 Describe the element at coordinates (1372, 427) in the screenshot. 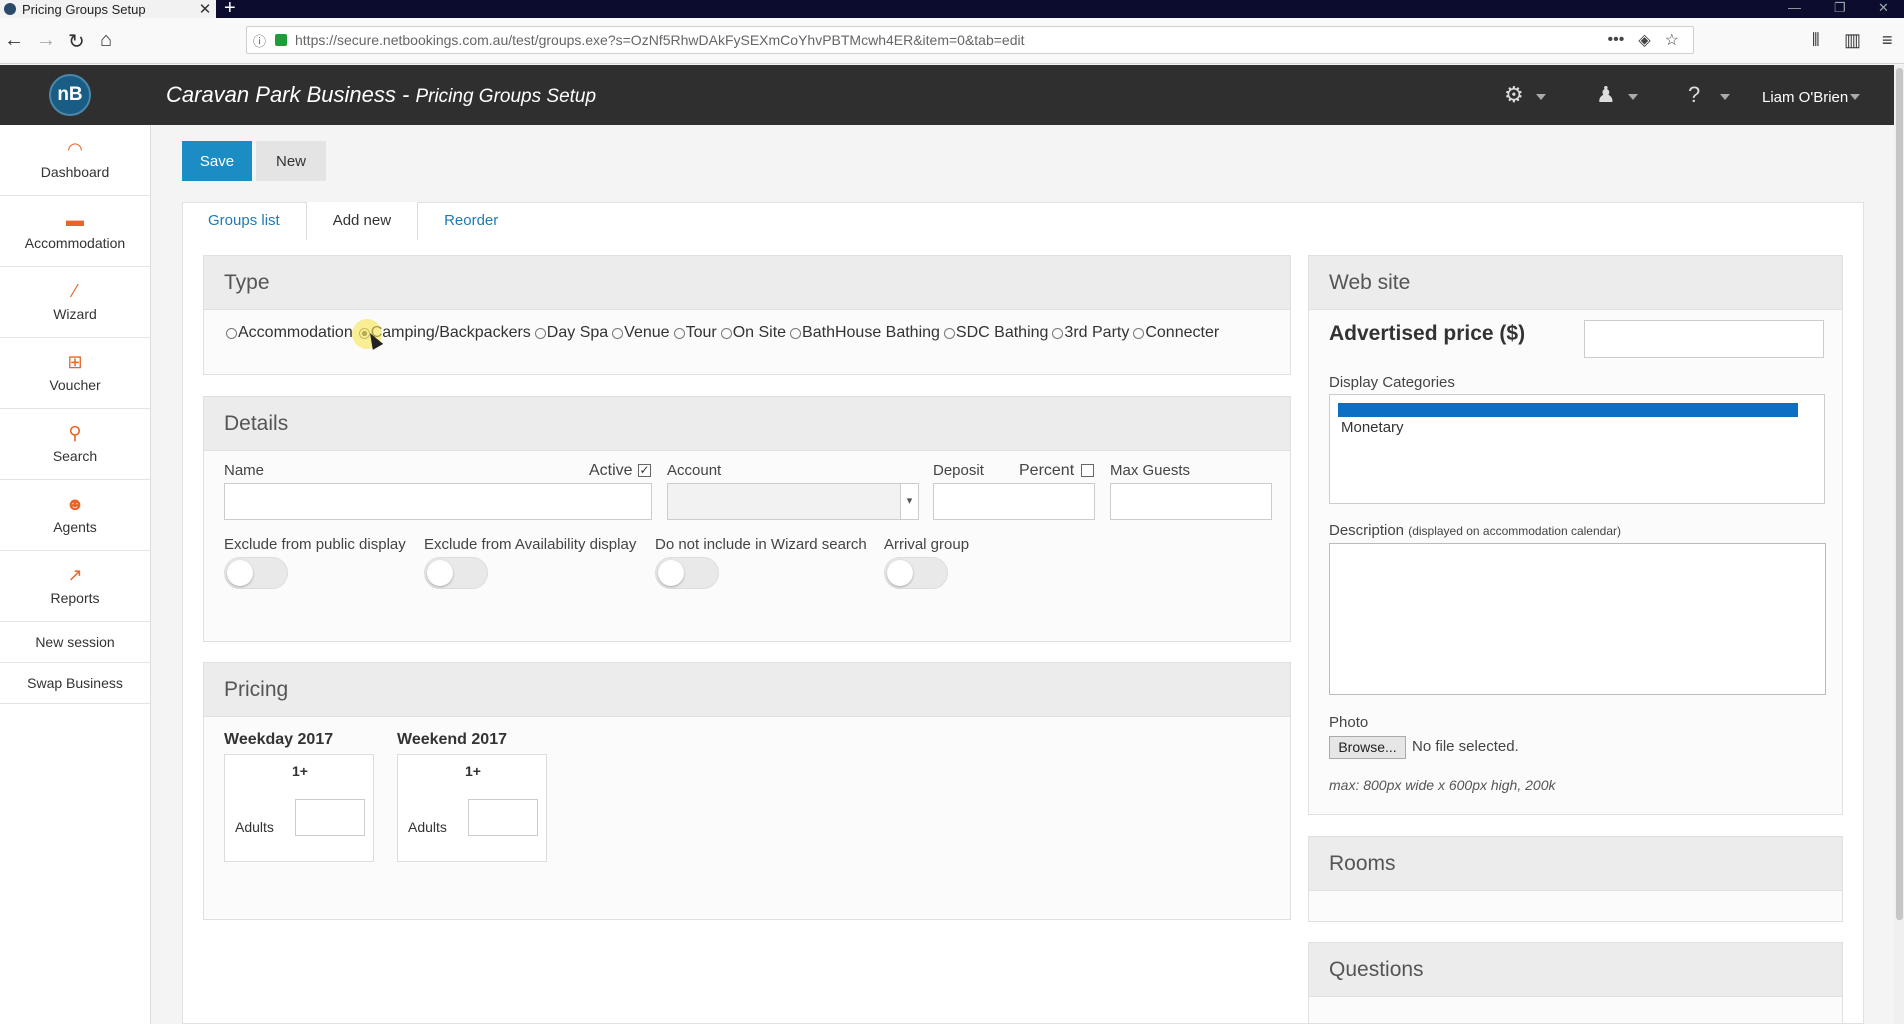

I see `list-item: Monetary` at that location.